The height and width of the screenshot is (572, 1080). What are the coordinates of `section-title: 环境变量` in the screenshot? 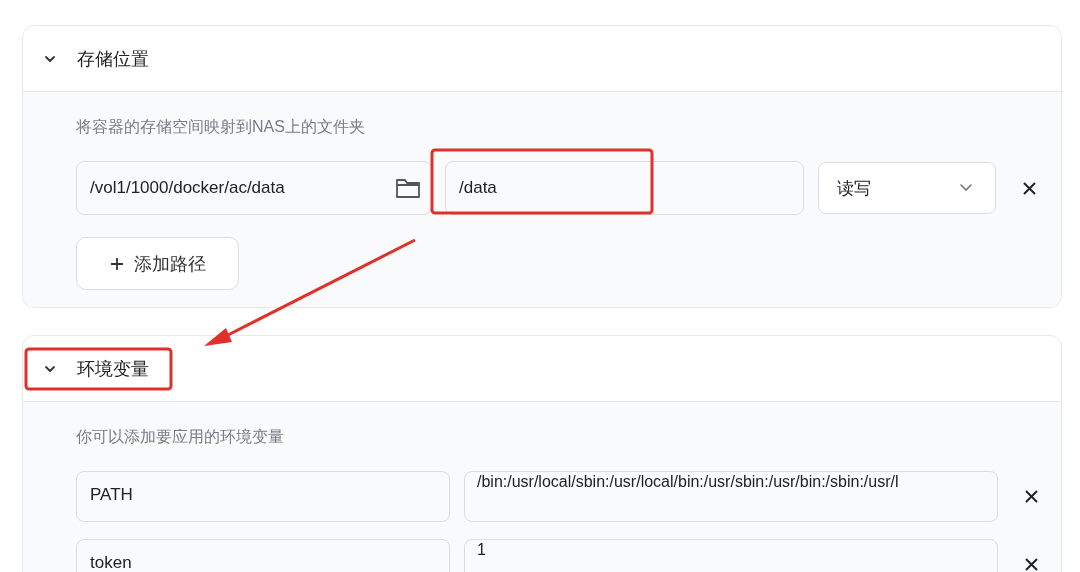 It's located at (113, 369).